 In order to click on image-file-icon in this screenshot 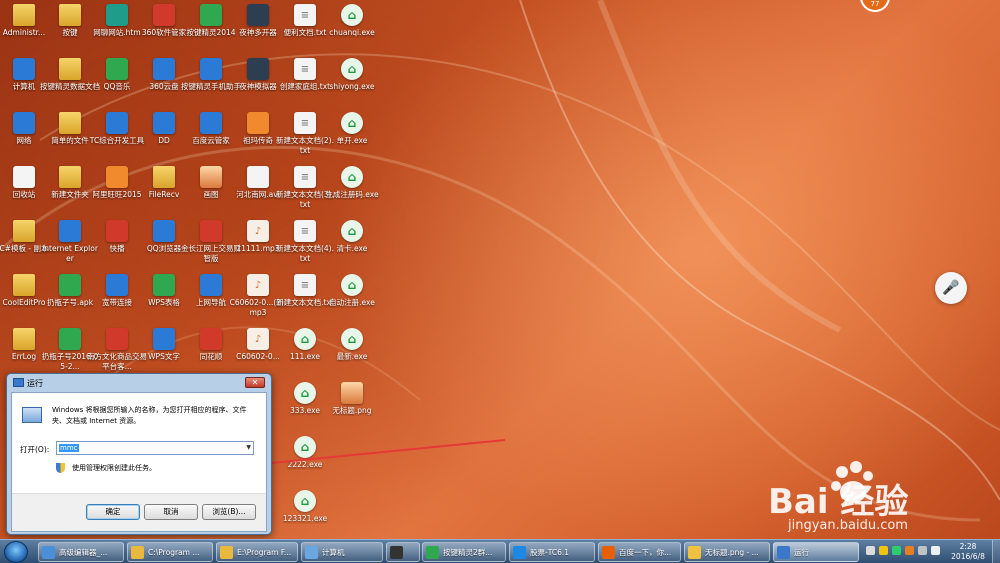, I will do `click(352, 393)`.